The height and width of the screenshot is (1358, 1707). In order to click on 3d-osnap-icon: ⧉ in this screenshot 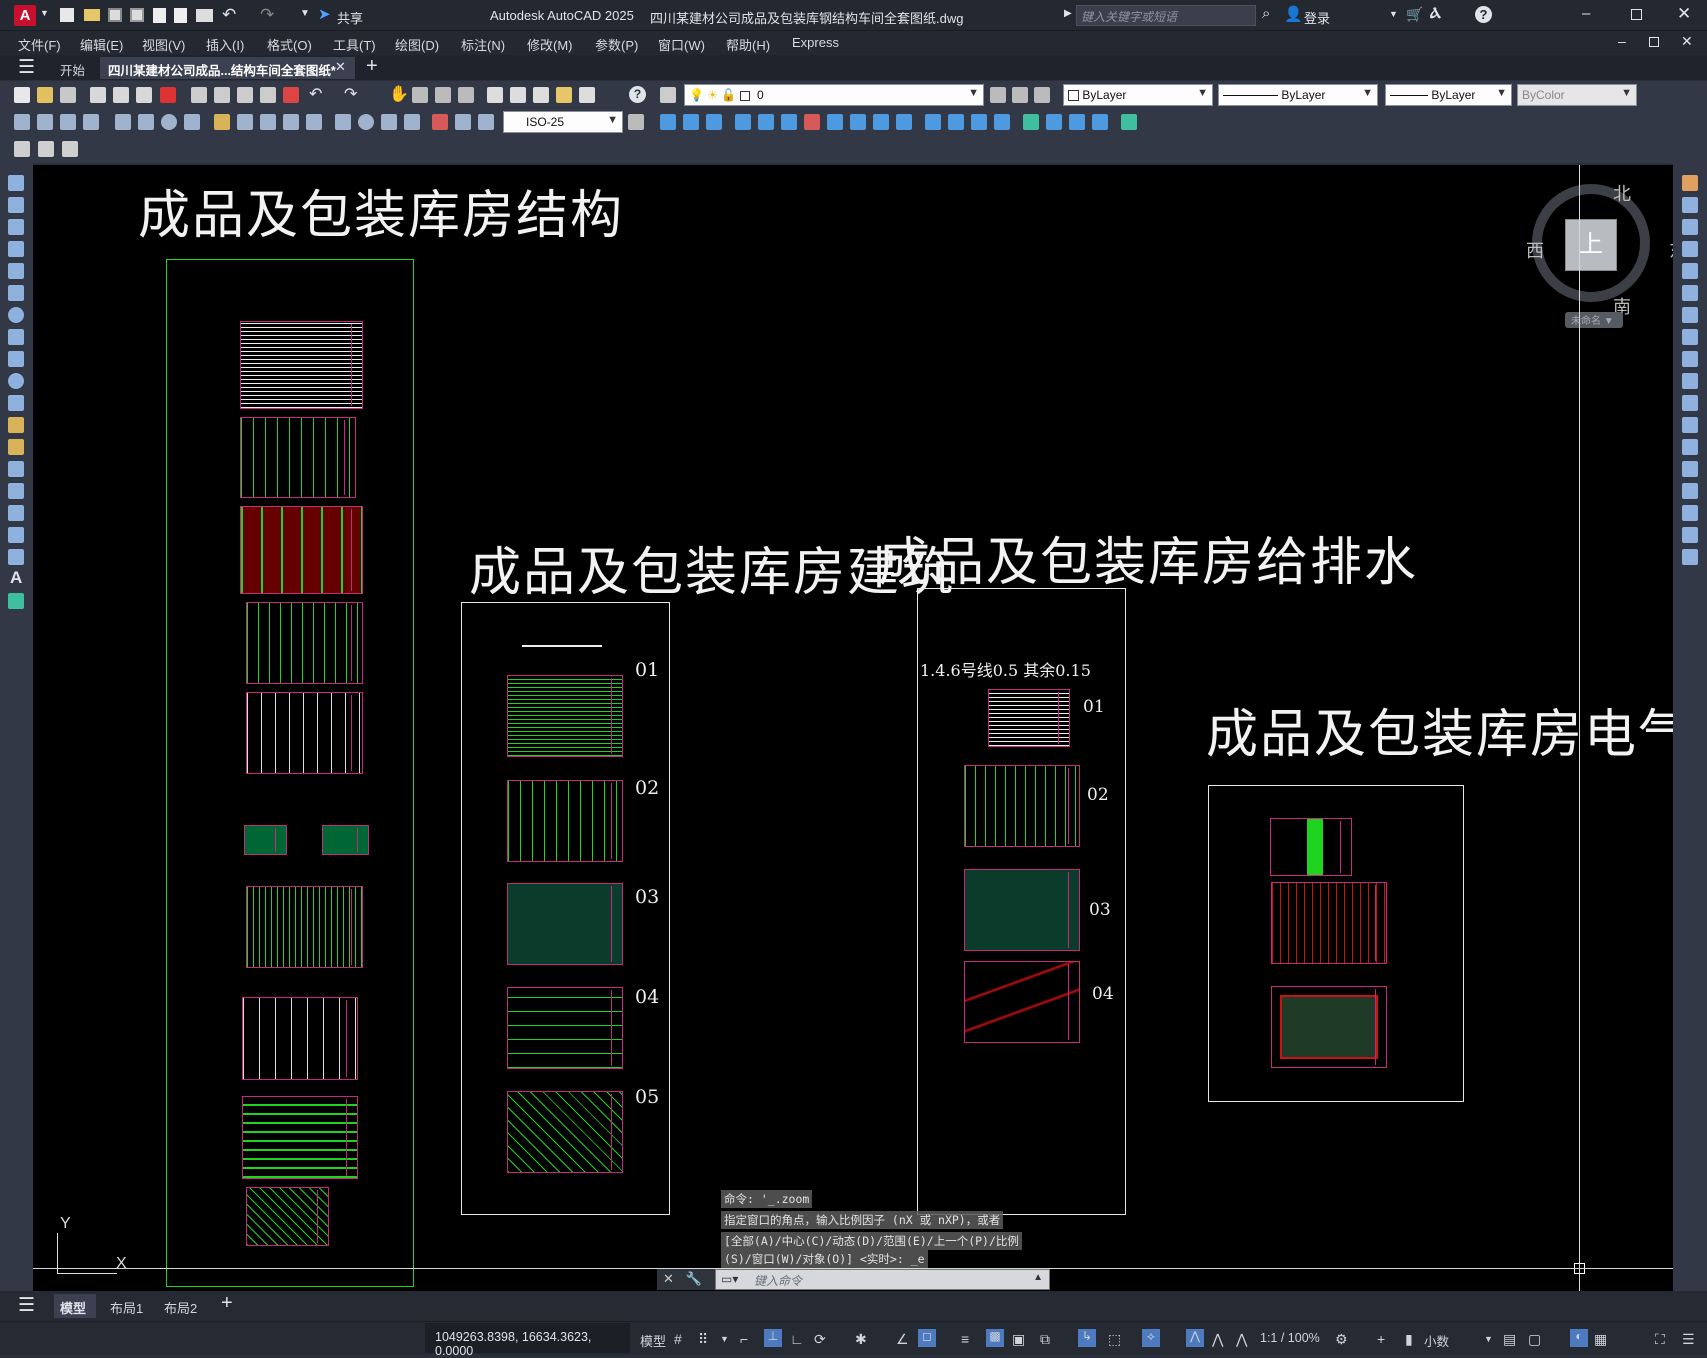, I will do `click(1045, 1339)`.